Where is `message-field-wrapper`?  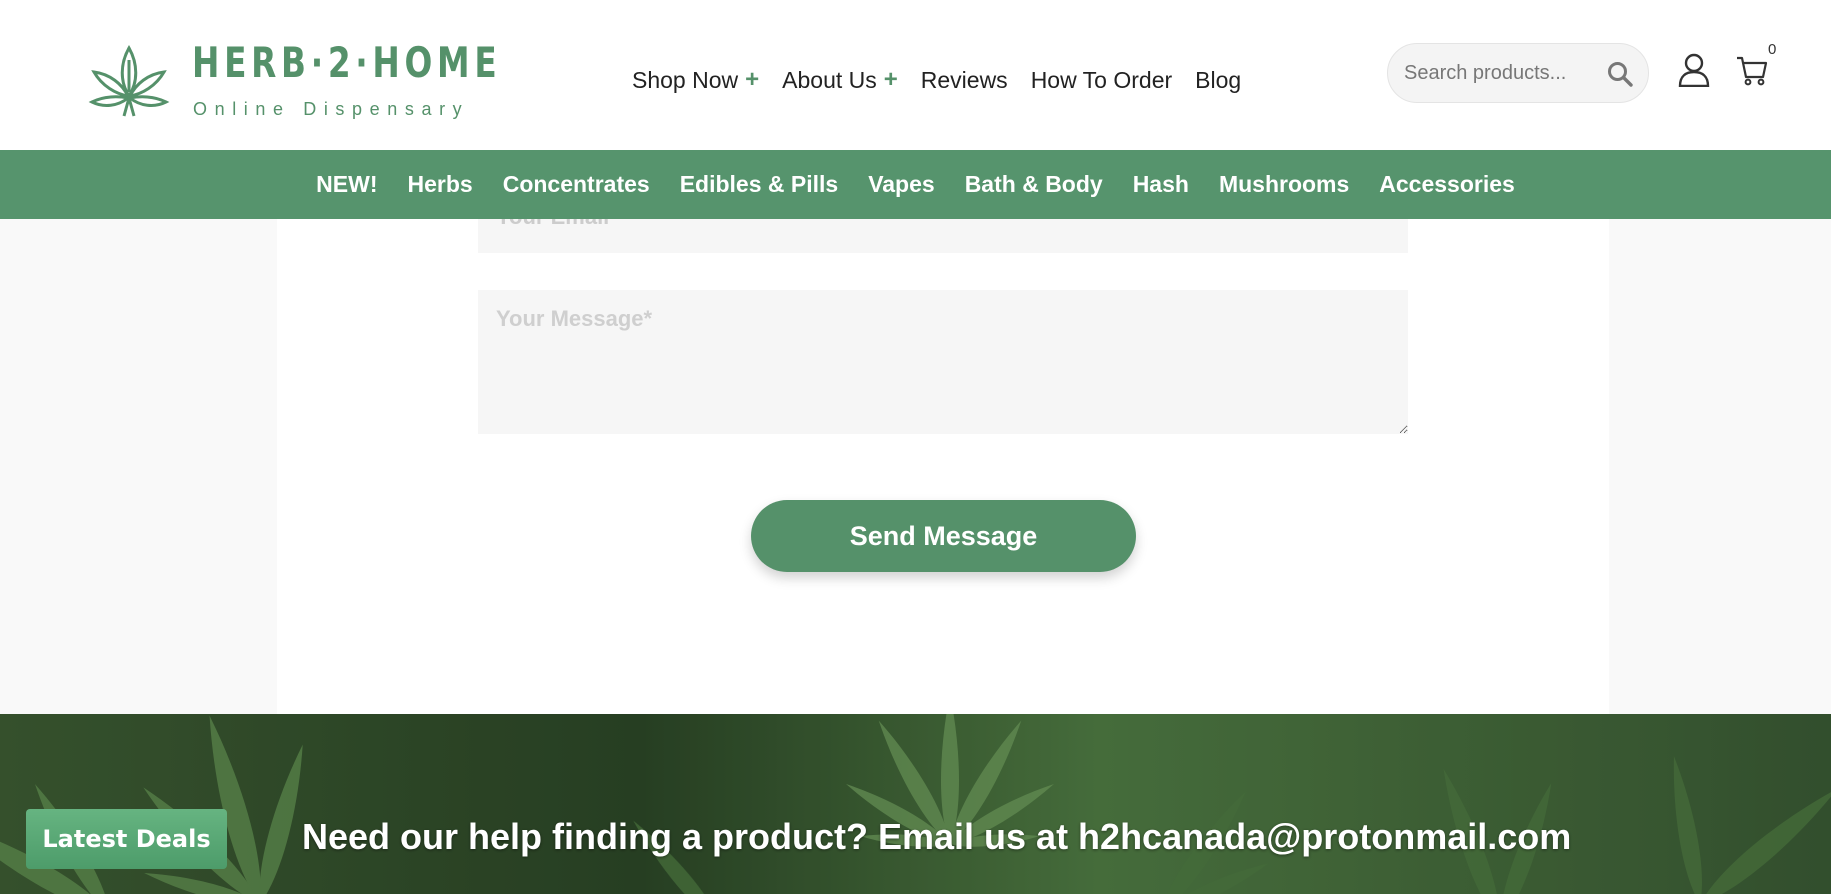 message-field-wrapper is located at coordinates (943, 362).